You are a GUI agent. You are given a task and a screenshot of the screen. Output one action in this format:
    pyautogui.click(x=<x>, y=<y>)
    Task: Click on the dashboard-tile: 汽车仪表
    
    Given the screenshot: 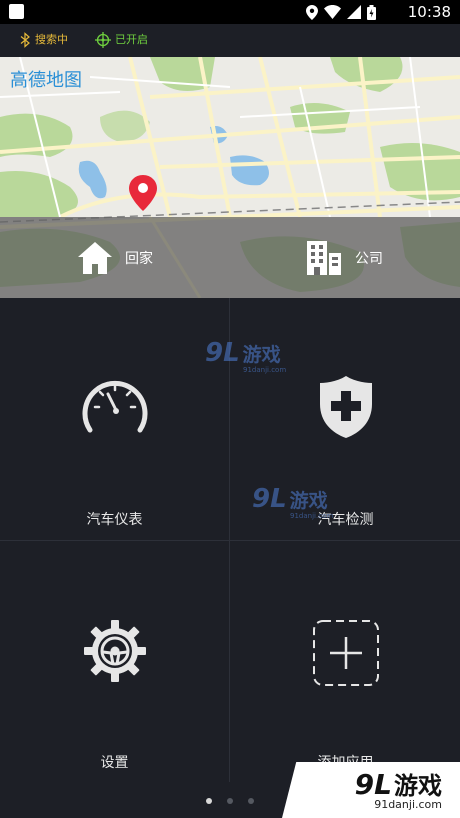 What is the action you would take?
    pyautogui.click(x=114, y=419)
    